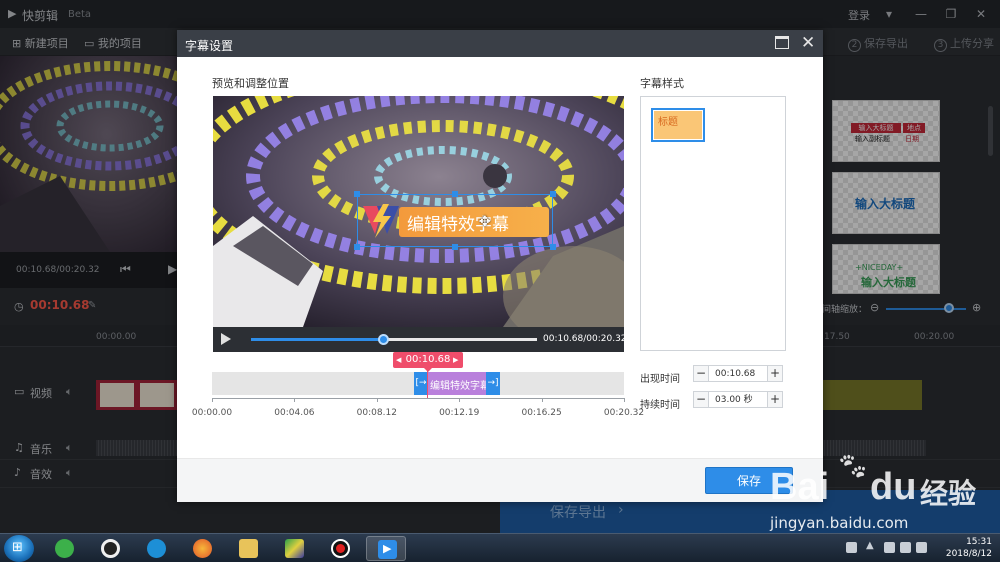 The width and height of the screenshot is (1000, 562). I want to click on caption-text: 编辑特效字幕, so click(458, 225).